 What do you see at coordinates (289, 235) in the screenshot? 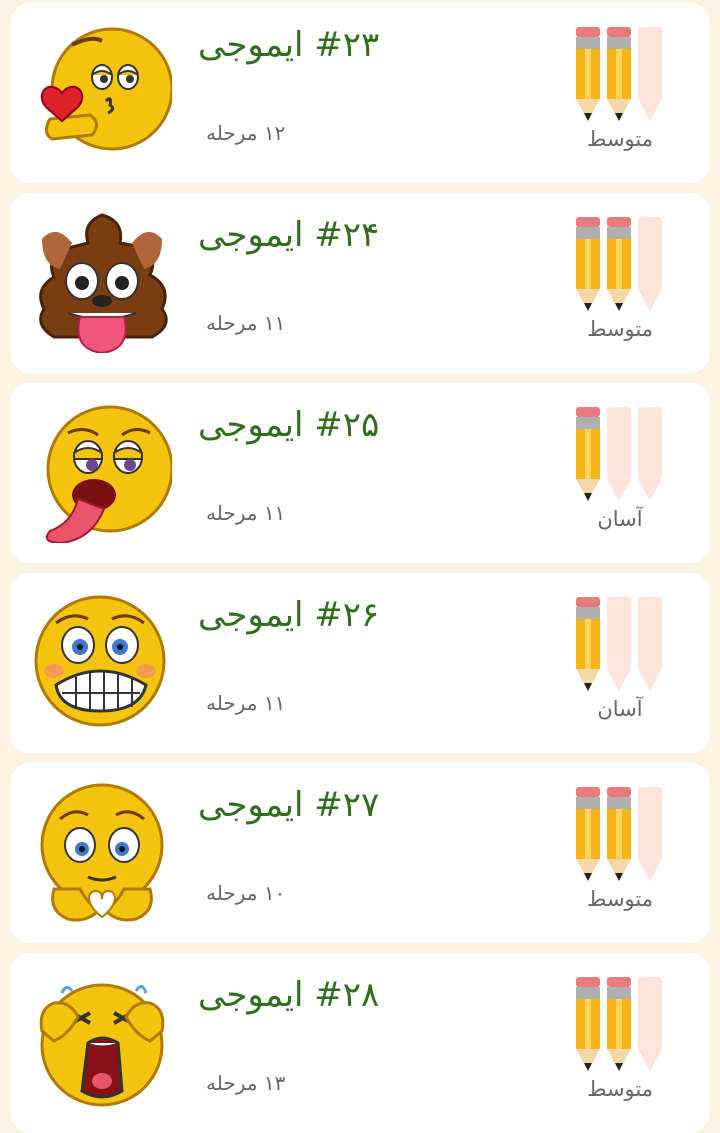
I see `level-title: #۲۴ ایموجی` at bounding box center [289, 235].